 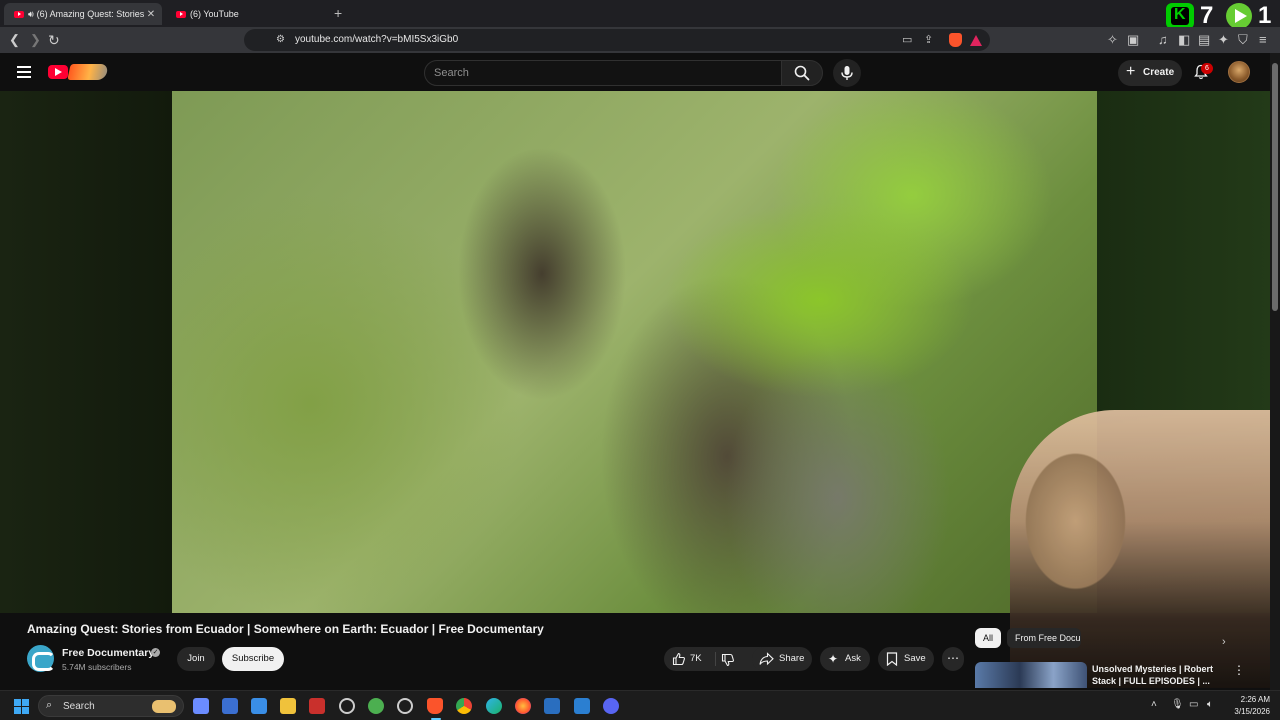 I want to click on search-box, so click(x=603, y=73).